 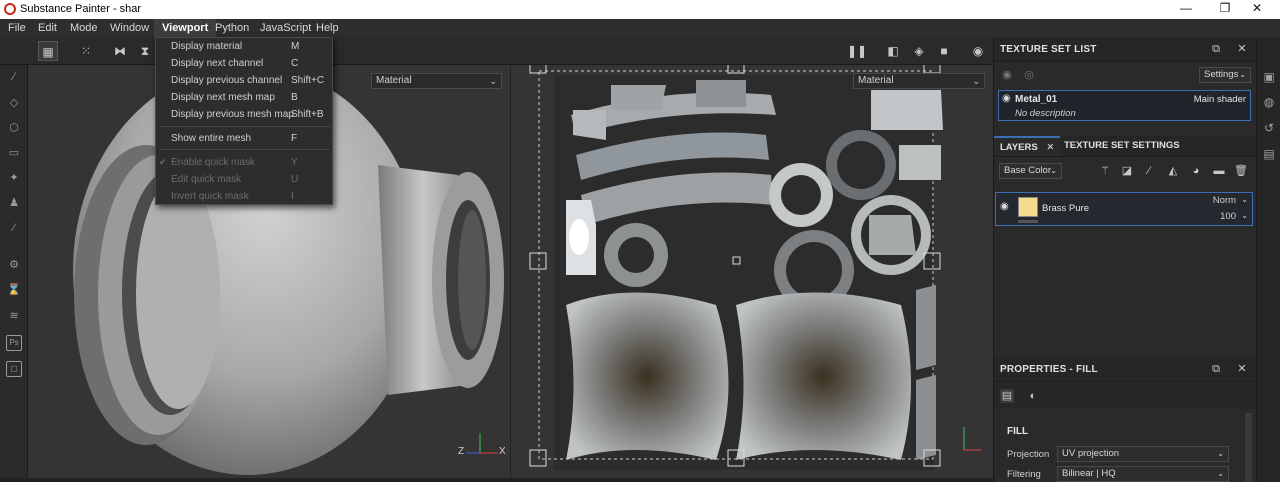 What do you see at coordinates (244, 97) in the screenshot?
I see `menu-item-display-next-mesh-map: Display next mesh map B` at bounding box center [244, 97].